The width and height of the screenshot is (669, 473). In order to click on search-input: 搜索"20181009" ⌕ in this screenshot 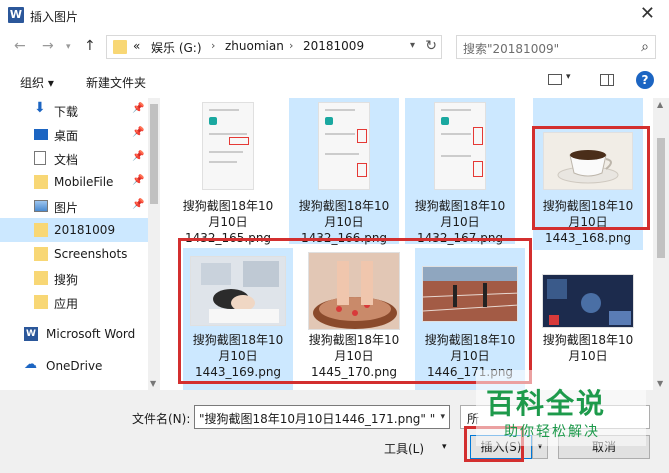, I will do `click(556, 47)`.